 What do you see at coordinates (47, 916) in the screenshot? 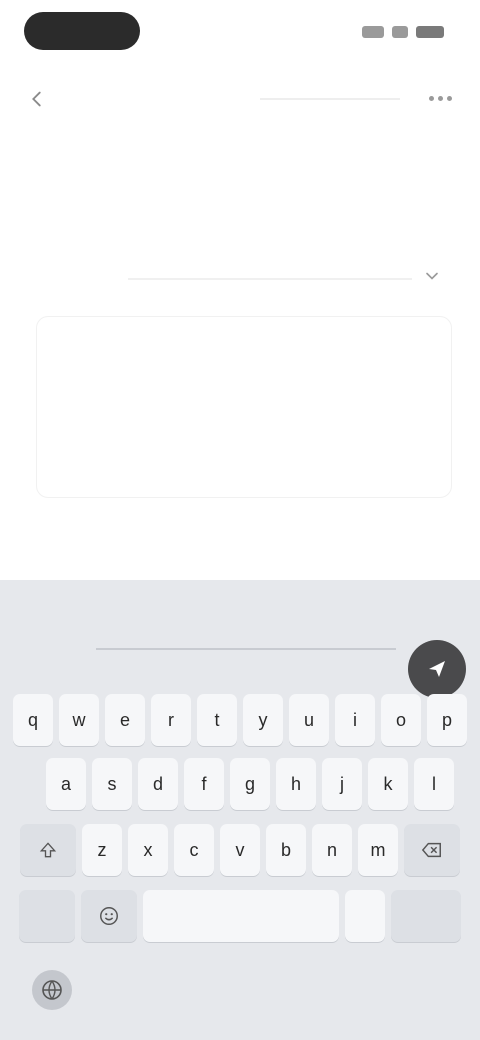
I see `numbers-key` at bounding box center [47, 916].